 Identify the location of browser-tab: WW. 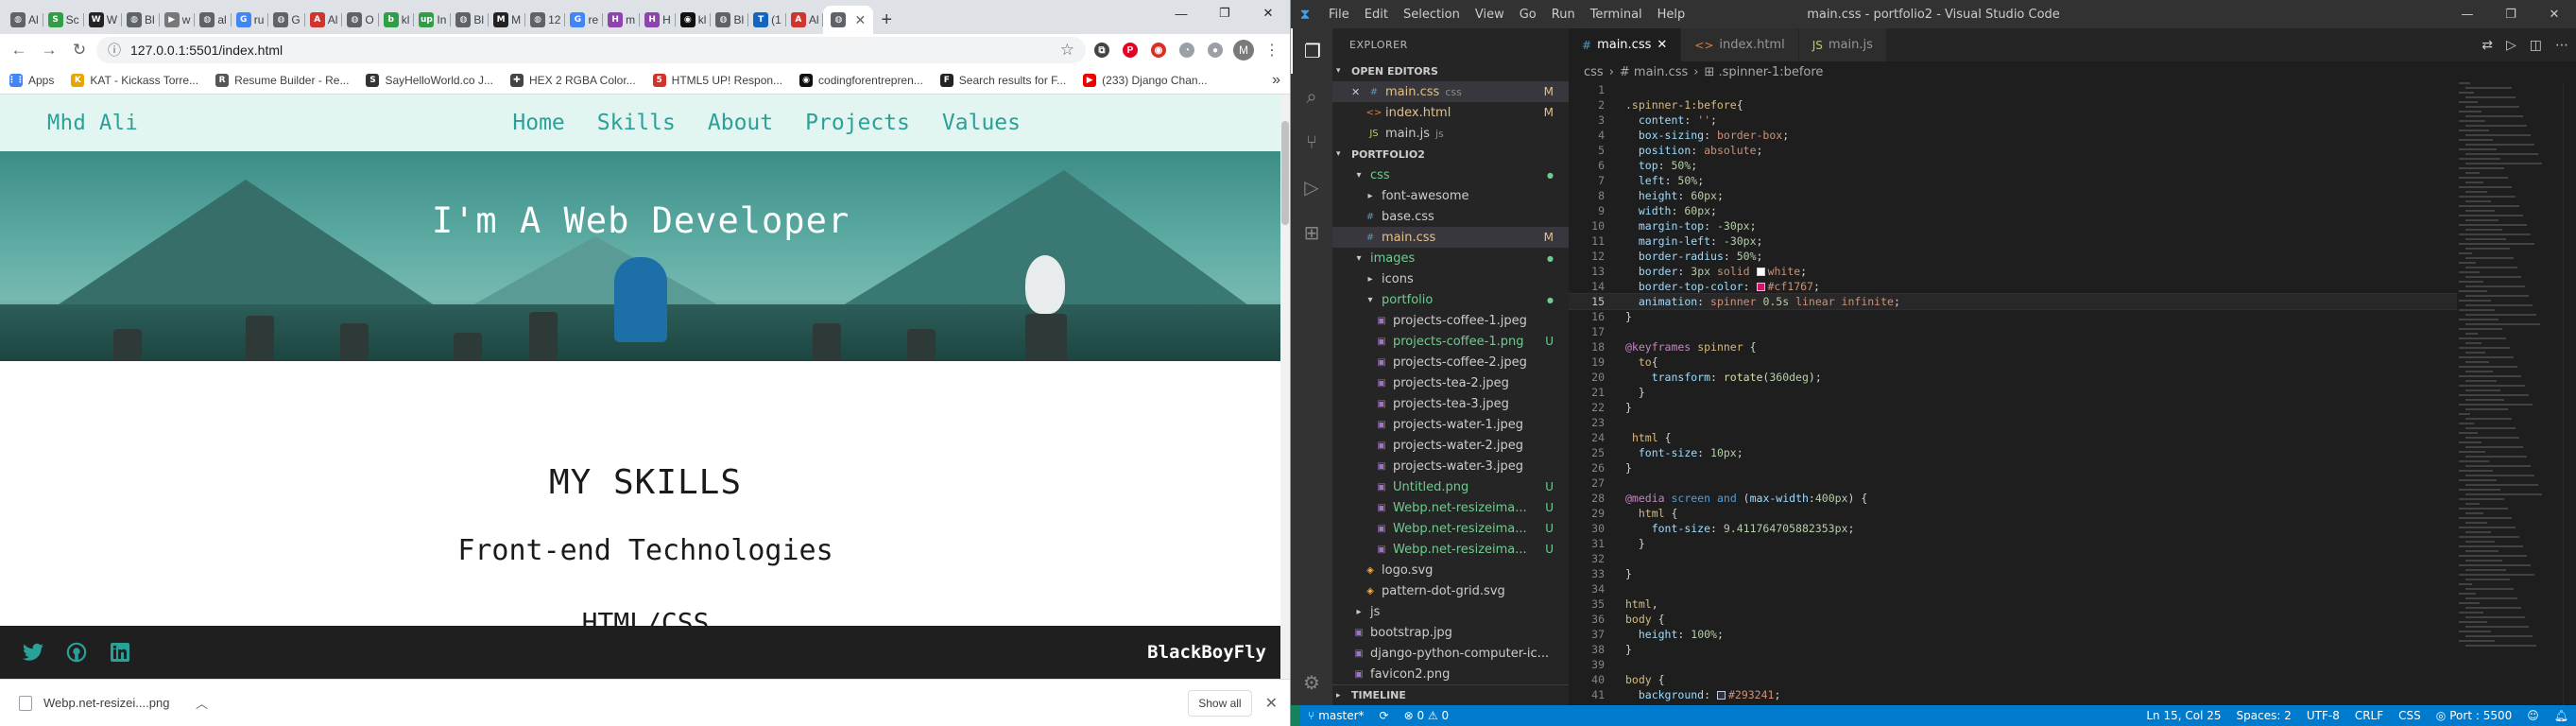
(103, 20).